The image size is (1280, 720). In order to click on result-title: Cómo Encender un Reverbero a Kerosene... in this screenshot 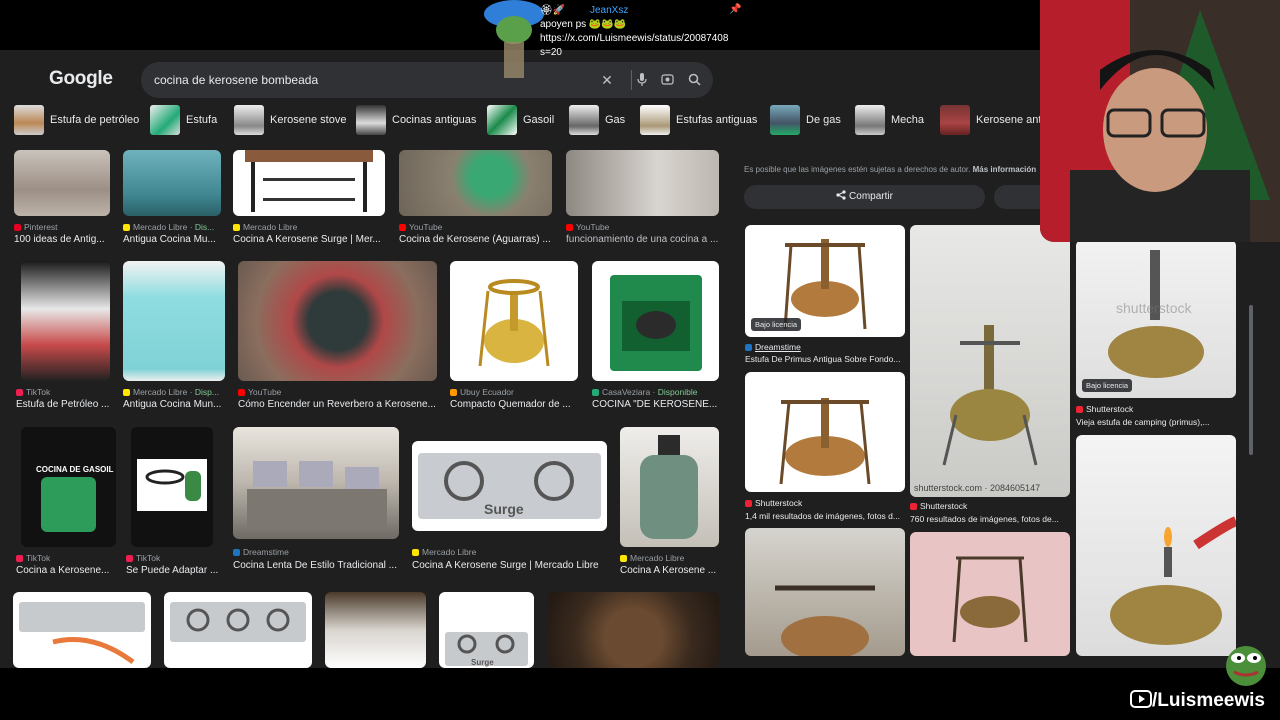, I will do `click(337, 404)`.